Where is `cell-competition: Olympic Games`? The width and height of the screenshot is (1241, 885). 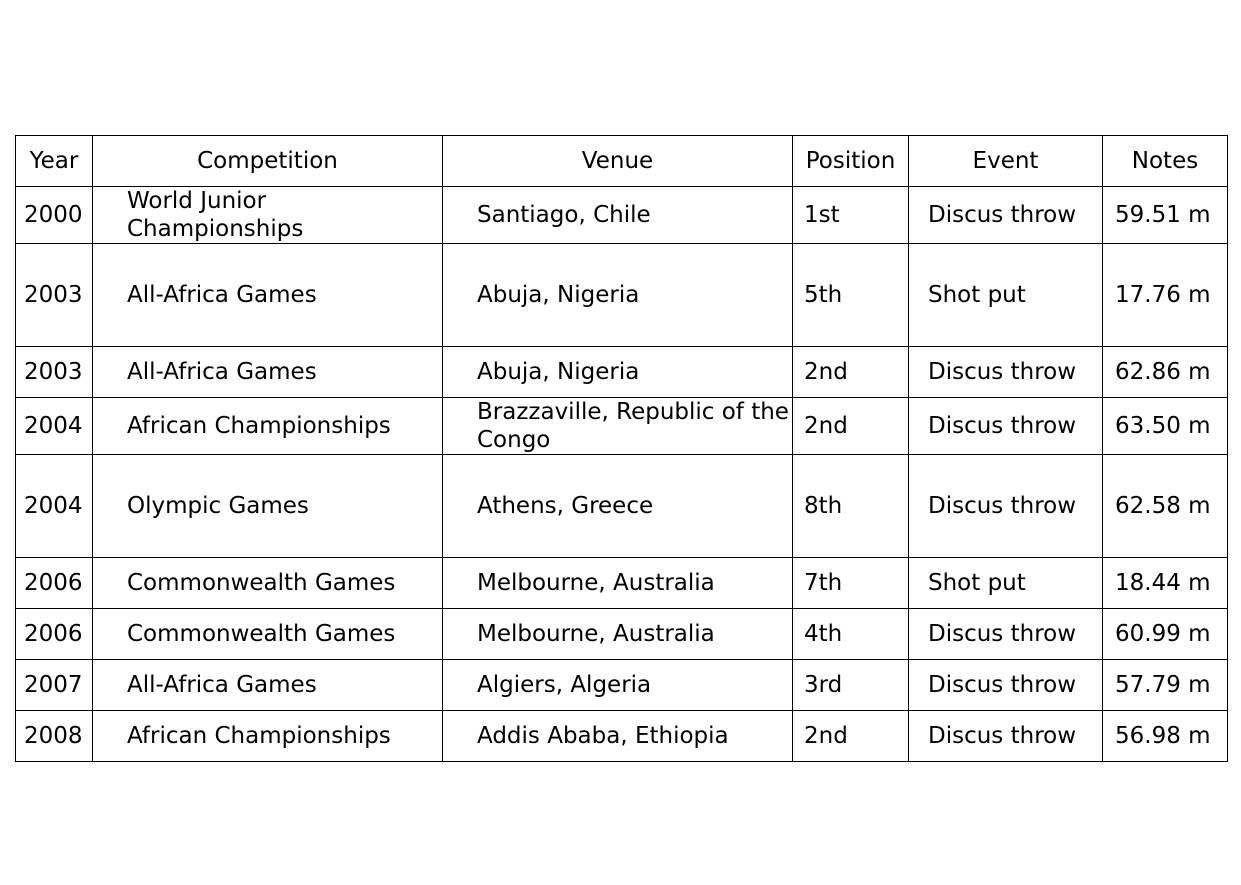
cell-competition: Olympic Games is located at coordinates (267, 506).